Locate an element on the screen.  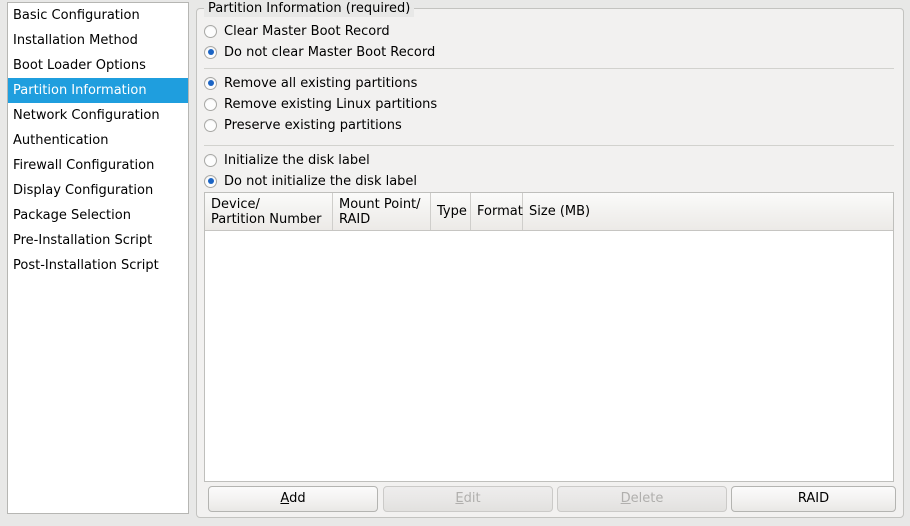
column-header-mount-point-raid: Mount Point/RAID is located at coordinates (382, 211).